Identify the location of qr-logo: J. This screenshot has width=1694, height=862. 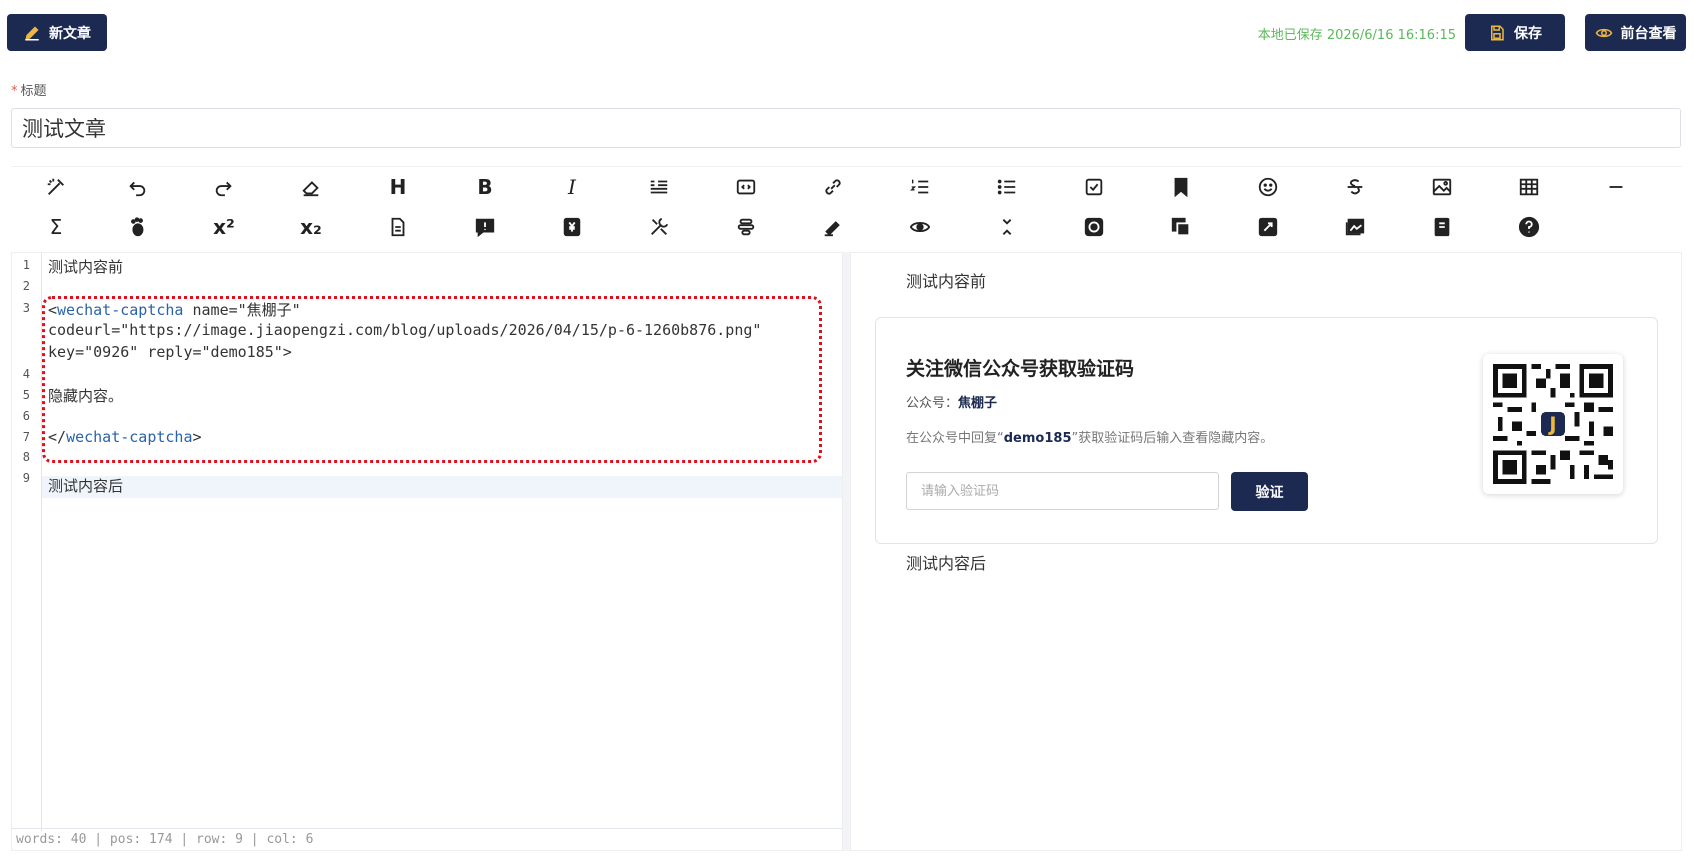
(1551, 424).